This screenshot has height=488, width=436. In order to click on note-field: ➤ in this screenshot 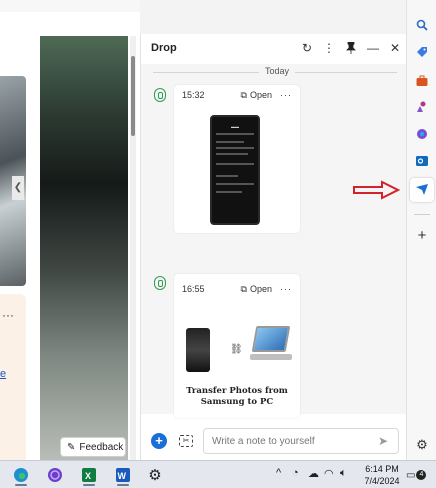, I will do `click(301, 441)`.